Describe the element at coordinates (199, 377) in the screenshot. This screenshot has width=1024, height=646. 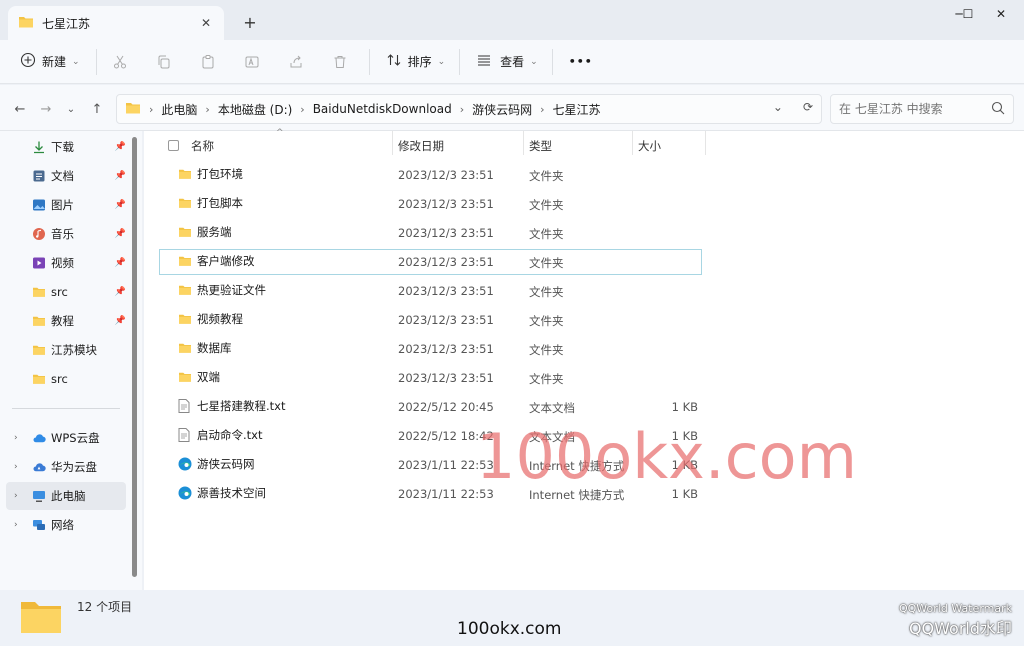
I see `file-name-cell: 双端` at that location.